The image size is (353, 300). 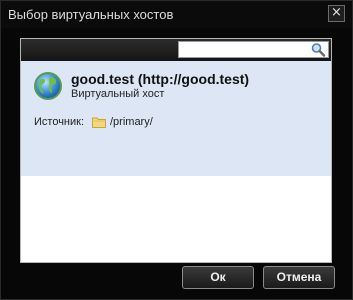 I want to click on folder-icon, so click(x=99, y=122).